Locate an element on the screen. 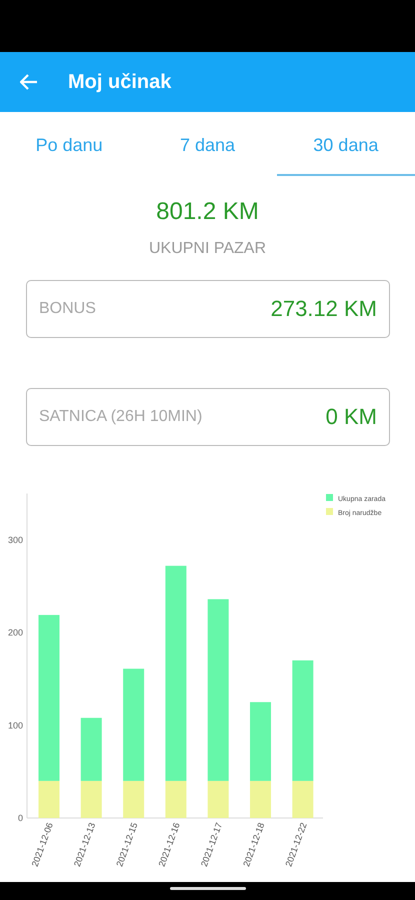 This screenshot has height=900, width=415. tab: Po danu is located at coordinates (69, 144).